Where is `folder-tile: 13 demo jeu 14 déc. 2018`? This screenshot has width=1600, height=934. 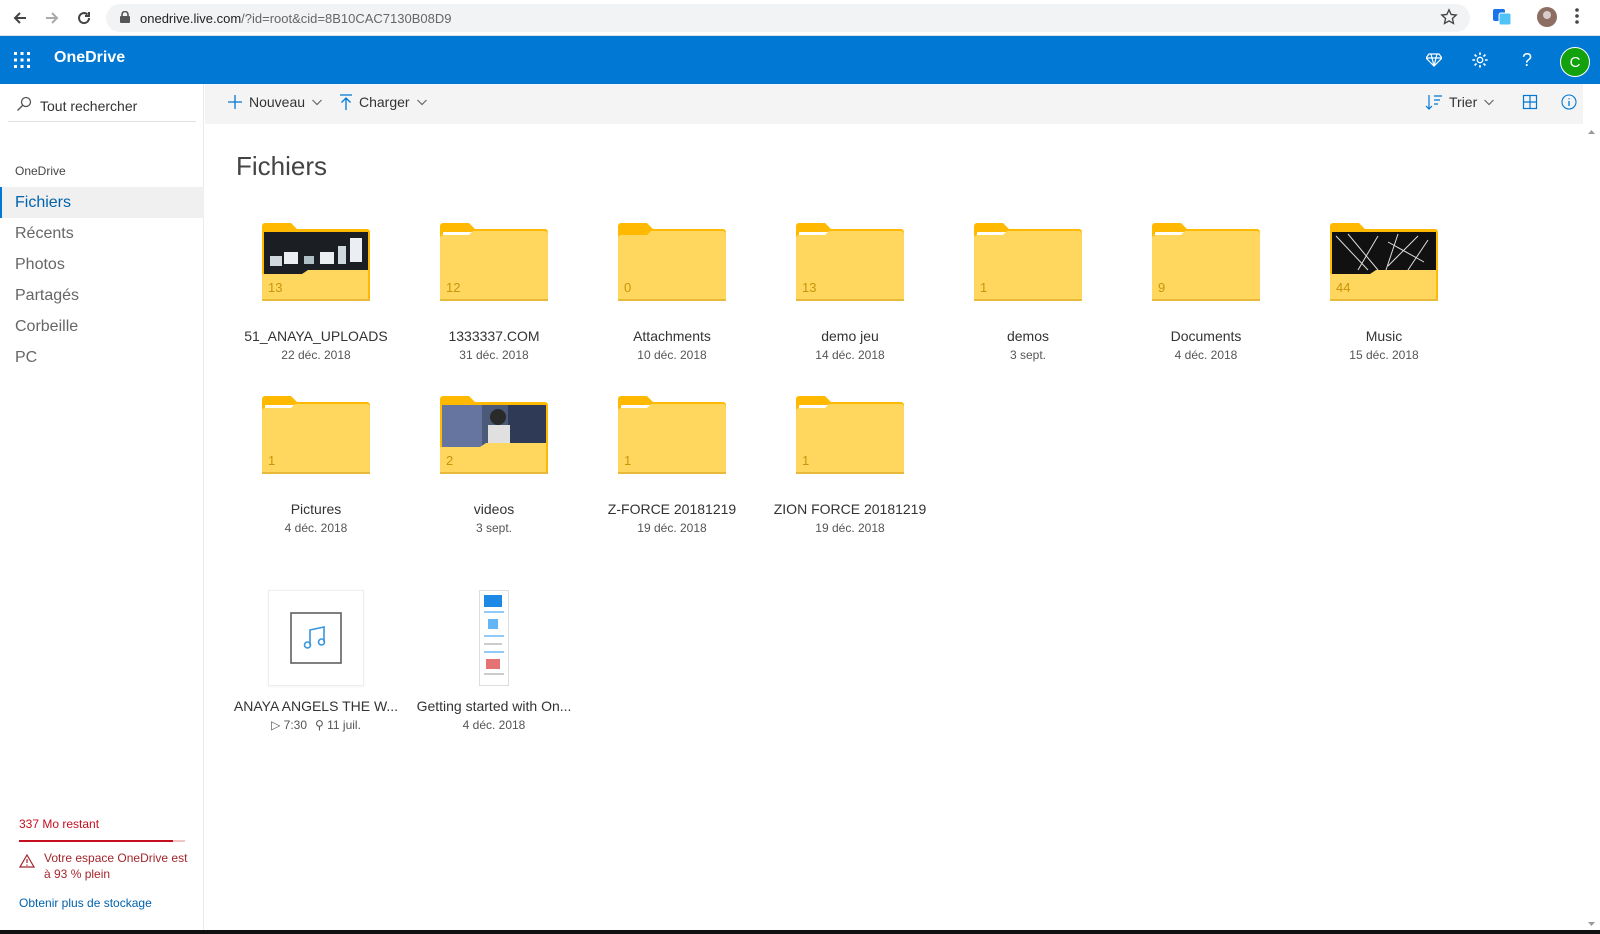 folder-tile: 13 demo jeu 14 déc. 2018 is located at coordinates (850, 292).